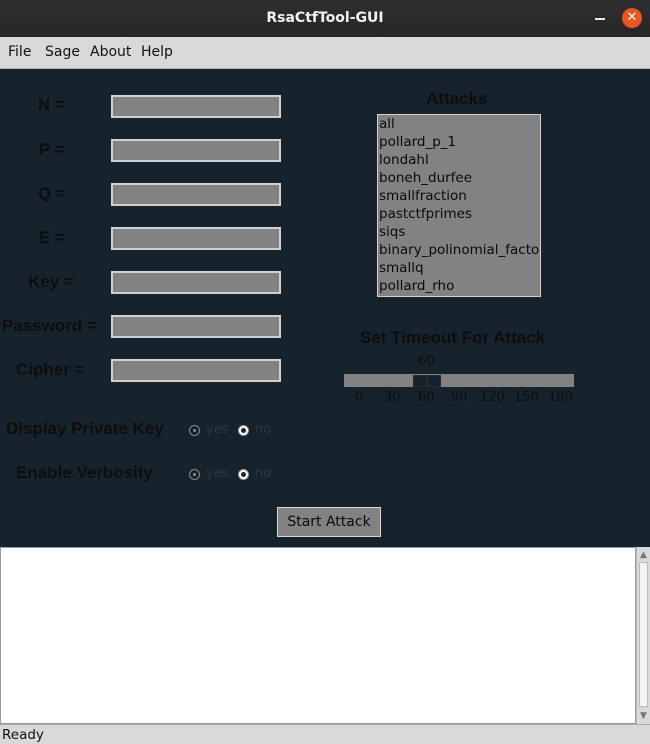 Image resolution: width=650 pixels, height=744 pixels. What do you see at coordinates (459, 232) in the screenshot?
I see `attack-item: siqs` at bounding box center [459, 232].